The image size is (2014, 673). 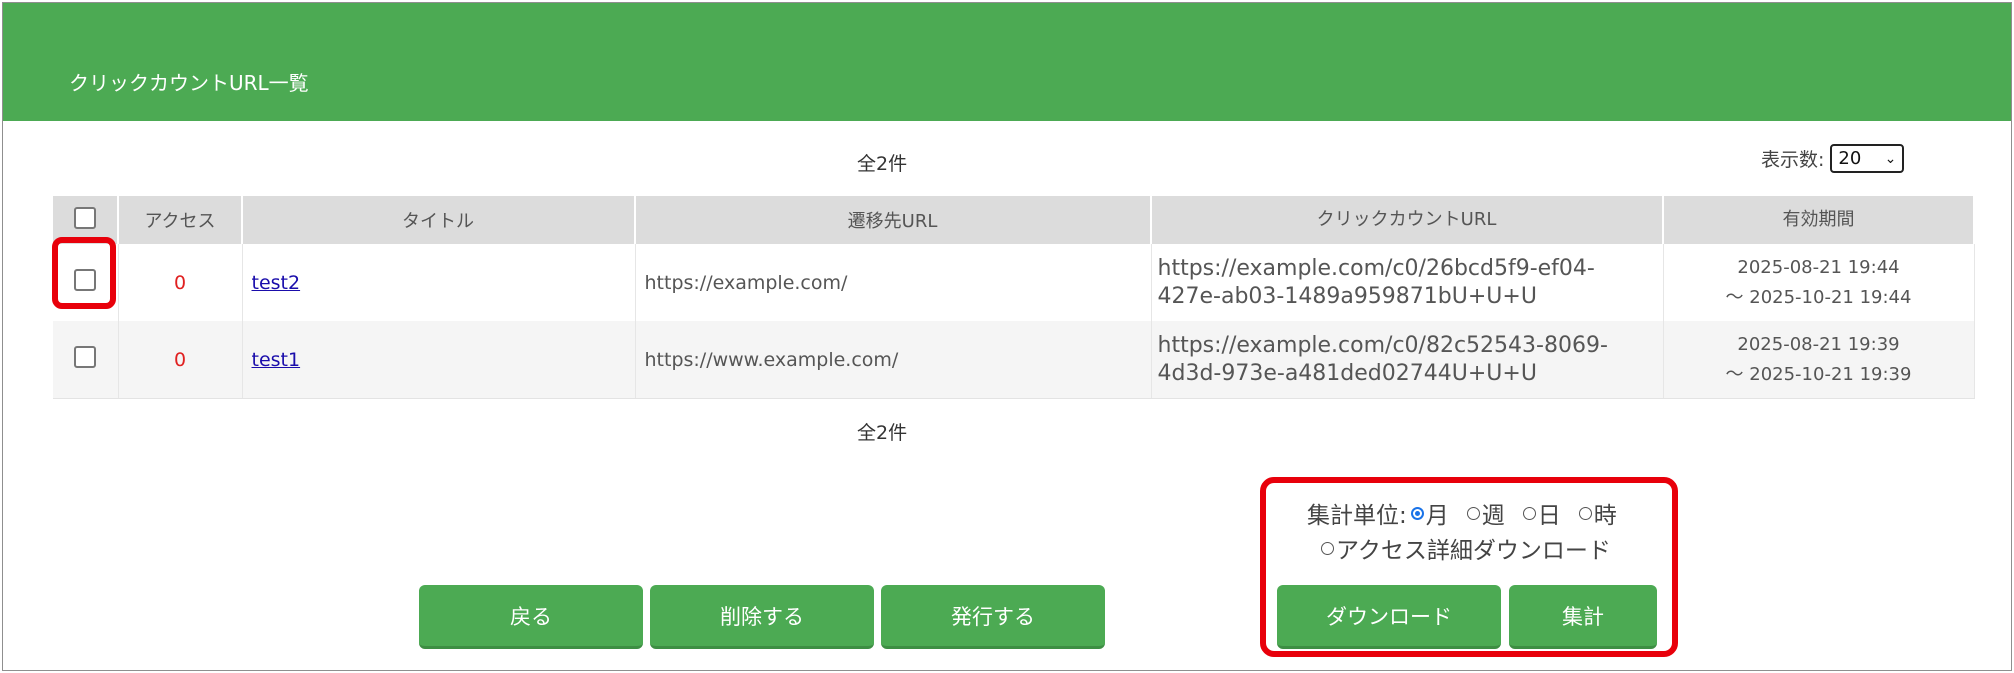 What do you see at coordinates (180, 220) in the screenshot?
I see `header-access: アクセス` at bounding box center [180, 220].